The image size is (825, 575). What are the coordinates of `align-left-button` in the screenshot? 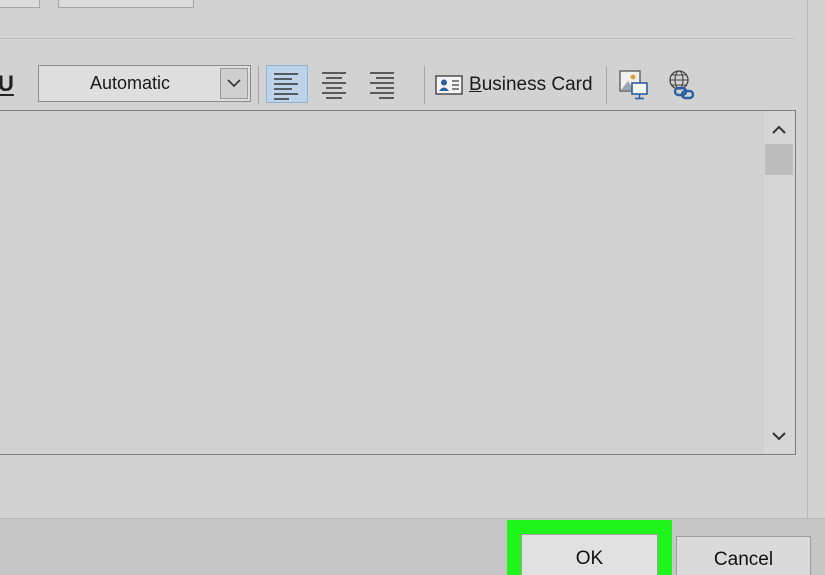 It's located at (287, 84).